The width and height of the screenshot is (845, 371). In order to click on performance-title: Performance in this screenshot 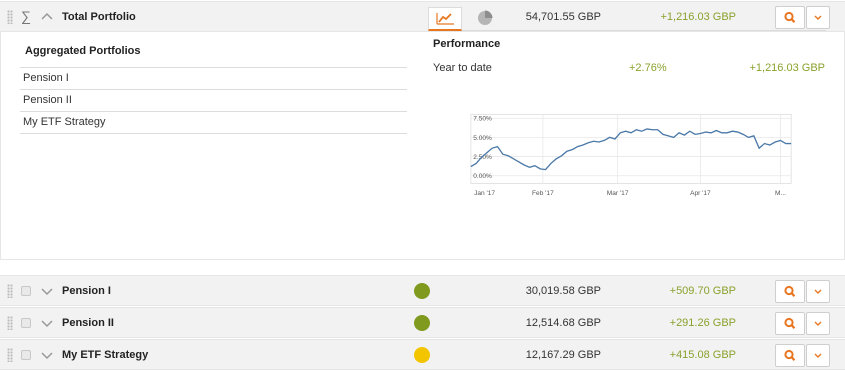, I will do `click(467, 44)`.